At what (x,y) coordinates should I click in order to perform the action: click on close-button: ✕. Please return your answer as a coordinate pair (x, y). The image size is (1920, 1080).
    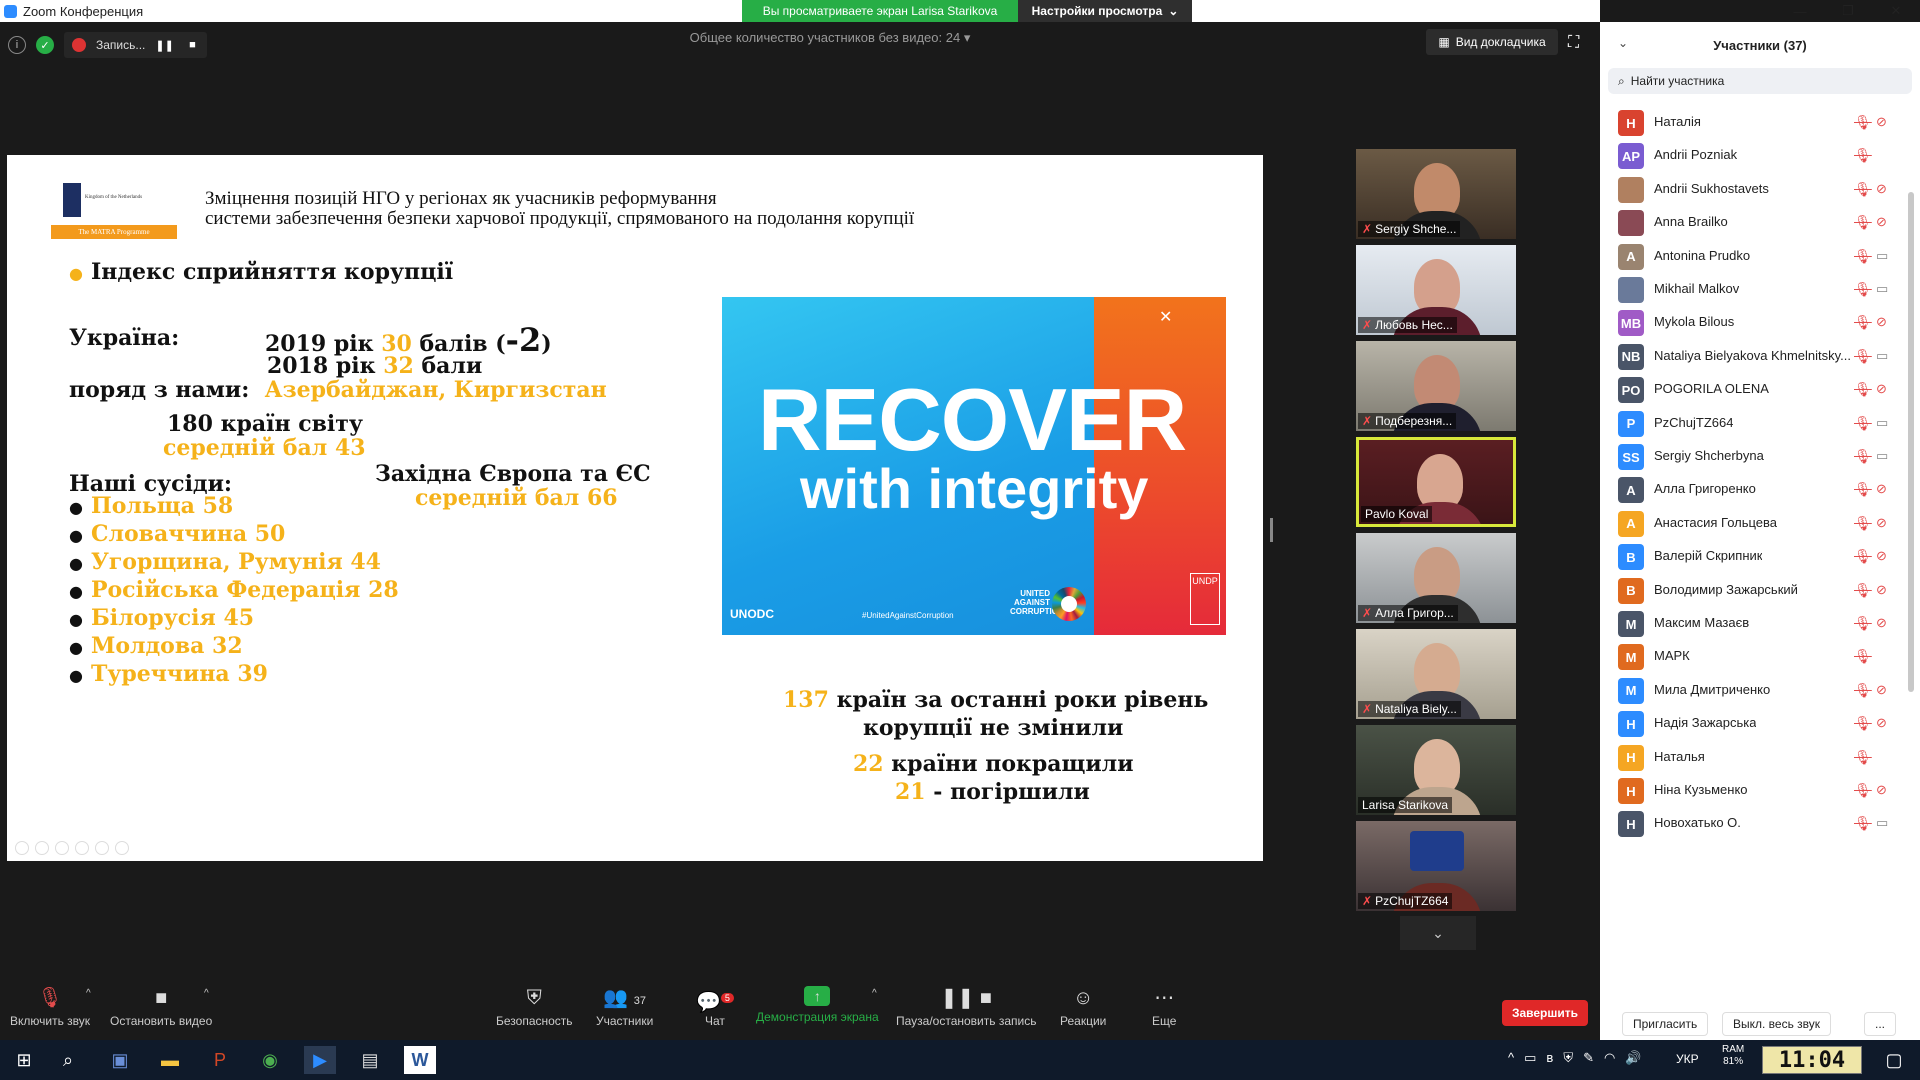
    Looking at the image, I should click on (1896, 11).